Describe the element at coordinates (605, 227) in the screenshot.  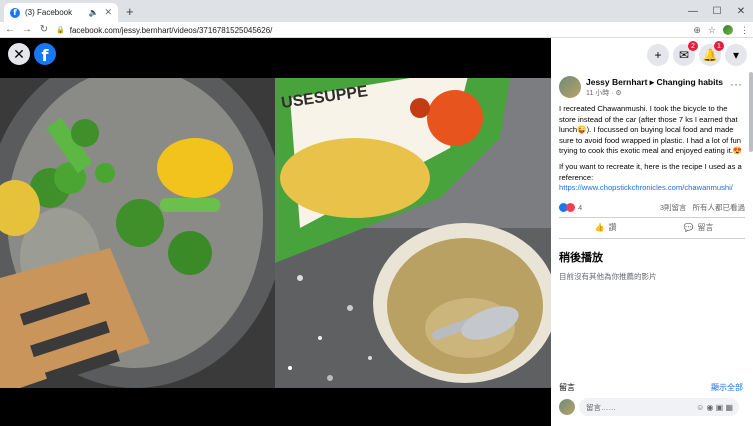
I see `like-button: 👍 讚` at that location.